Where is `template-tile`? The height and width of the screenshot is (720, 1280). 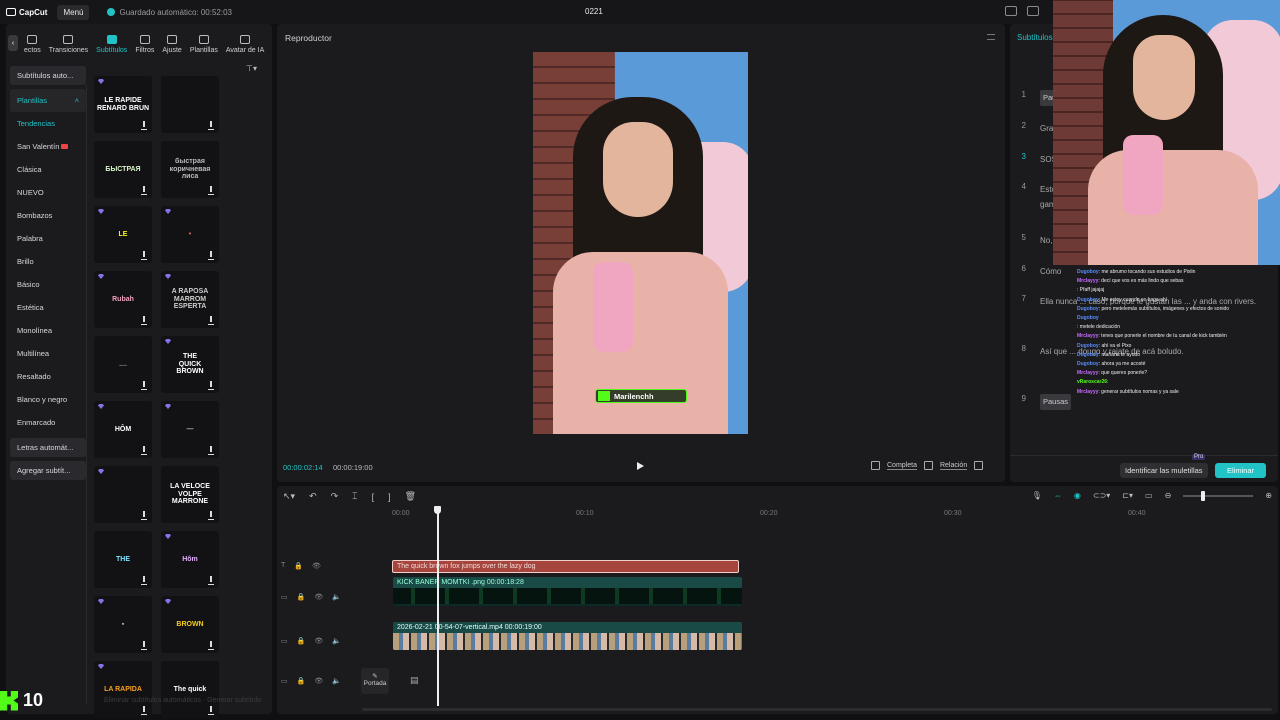 template-tile is located at coordinates (123, 494).